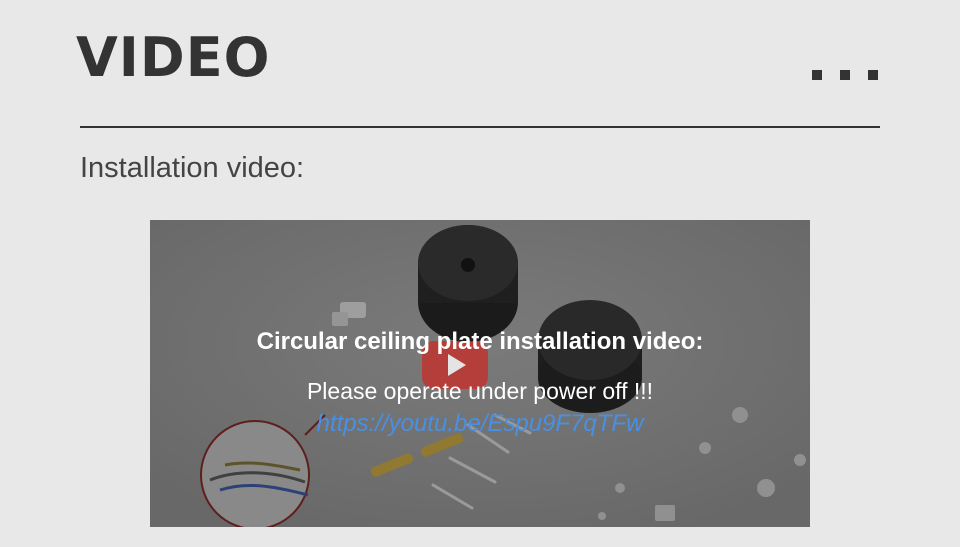 The height and width of the screenshot is (547, 960). I want to click on section-heading: Installation video:, so click(192, 168).